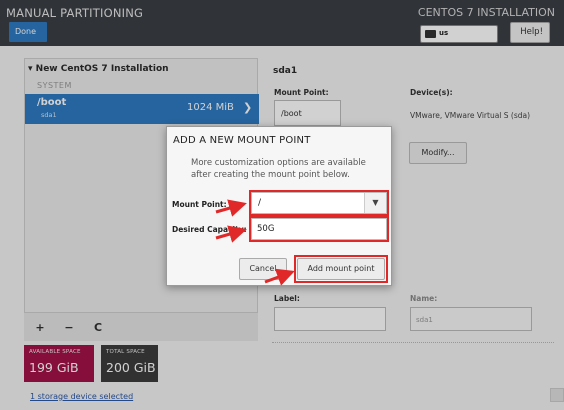 This screenshot has width=564, height=410. What do you see at coordinates (255, 242) in the screenshot?
I see `annotation-arrows` at bounding box center [255, 242].